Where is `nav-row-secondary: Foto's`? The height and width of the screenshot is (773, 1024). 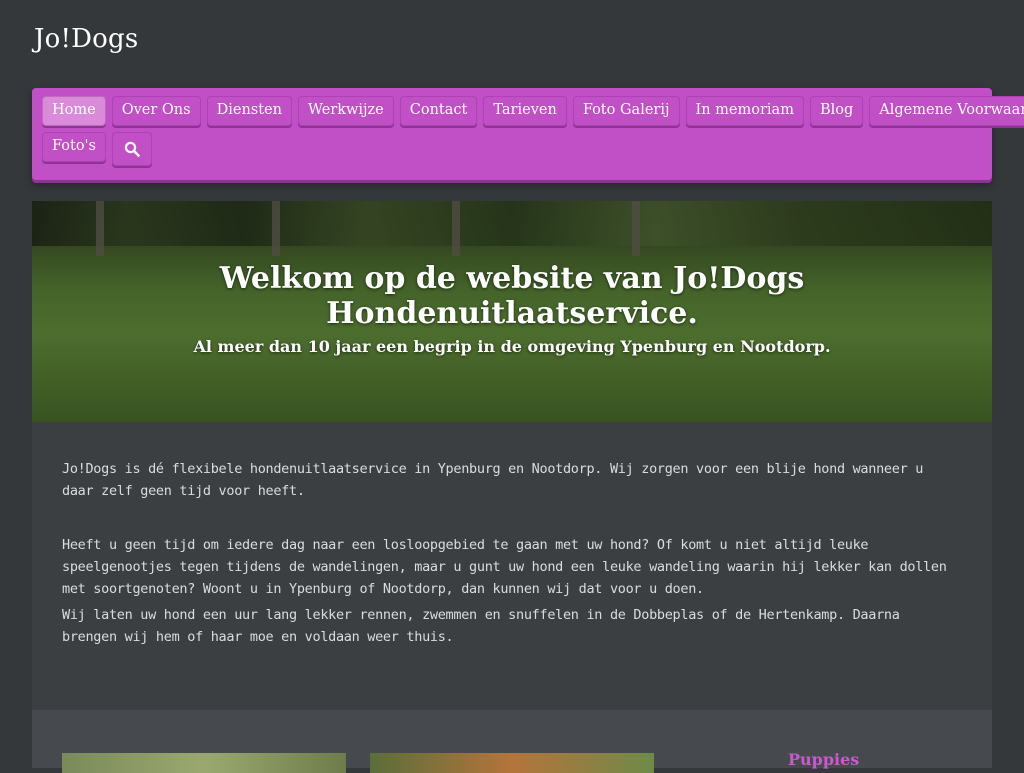 nav-row-secondary: Foto's is located at coordinates (97, 149).